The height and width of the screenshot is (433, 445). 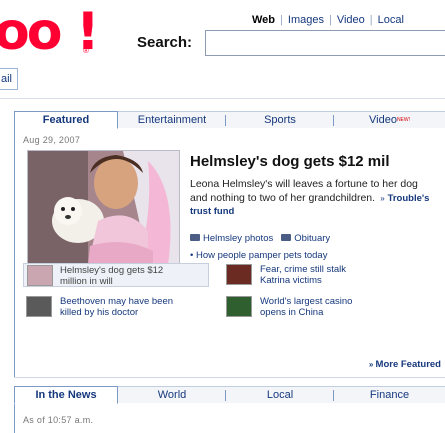 I want to click on helmsley-photos-link: Helmsley photos, so click(x=231, y=238).